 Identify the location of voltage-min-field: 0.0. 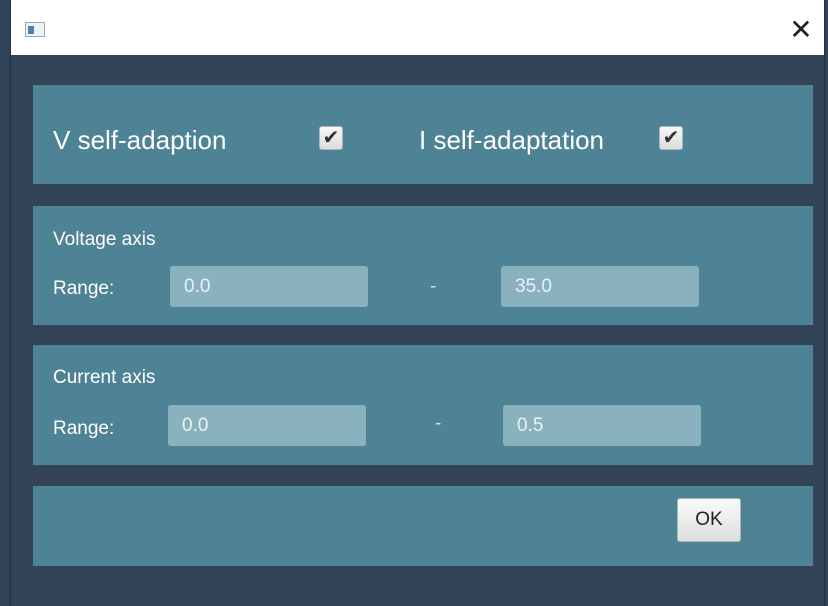
(269, 286).